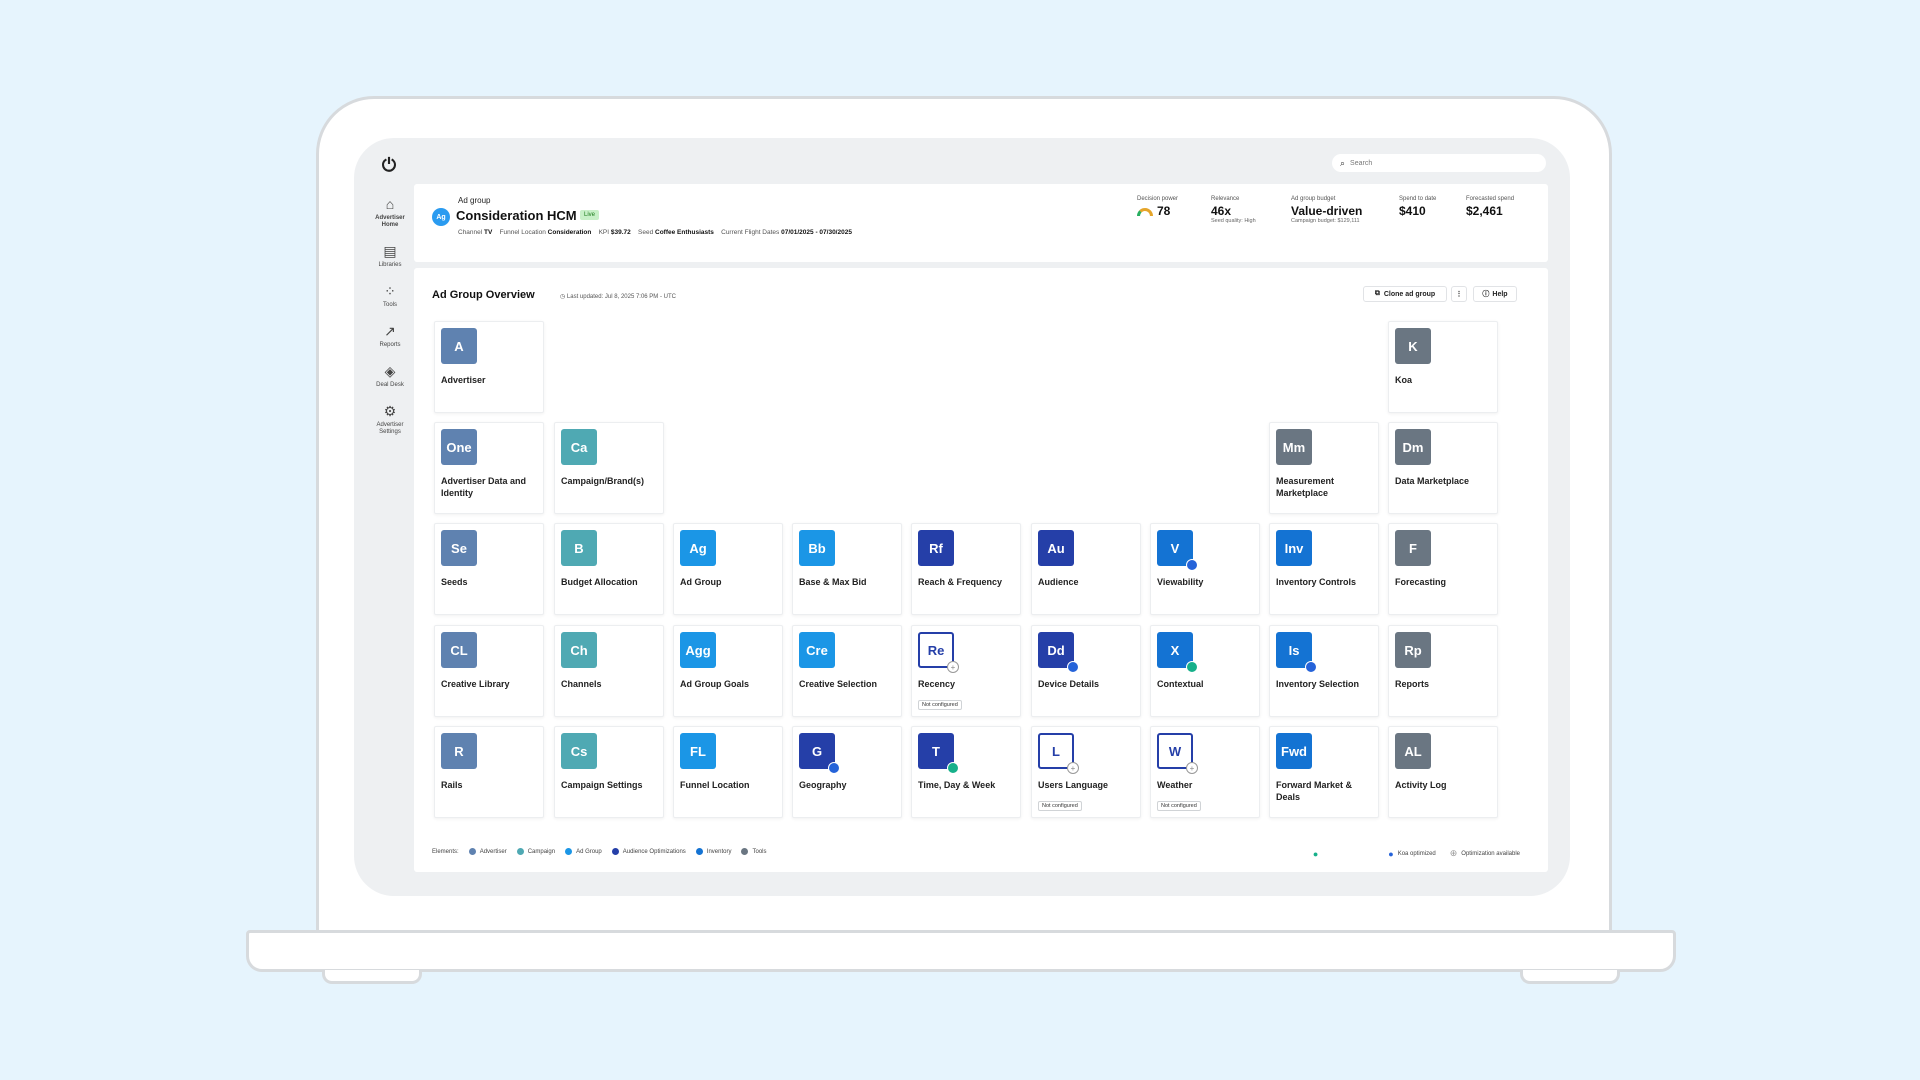 The height and width of the screenshot is (1080, 1920). I want to click on sidebar-item-tools: ⁘ Tools, so click(390, 296).